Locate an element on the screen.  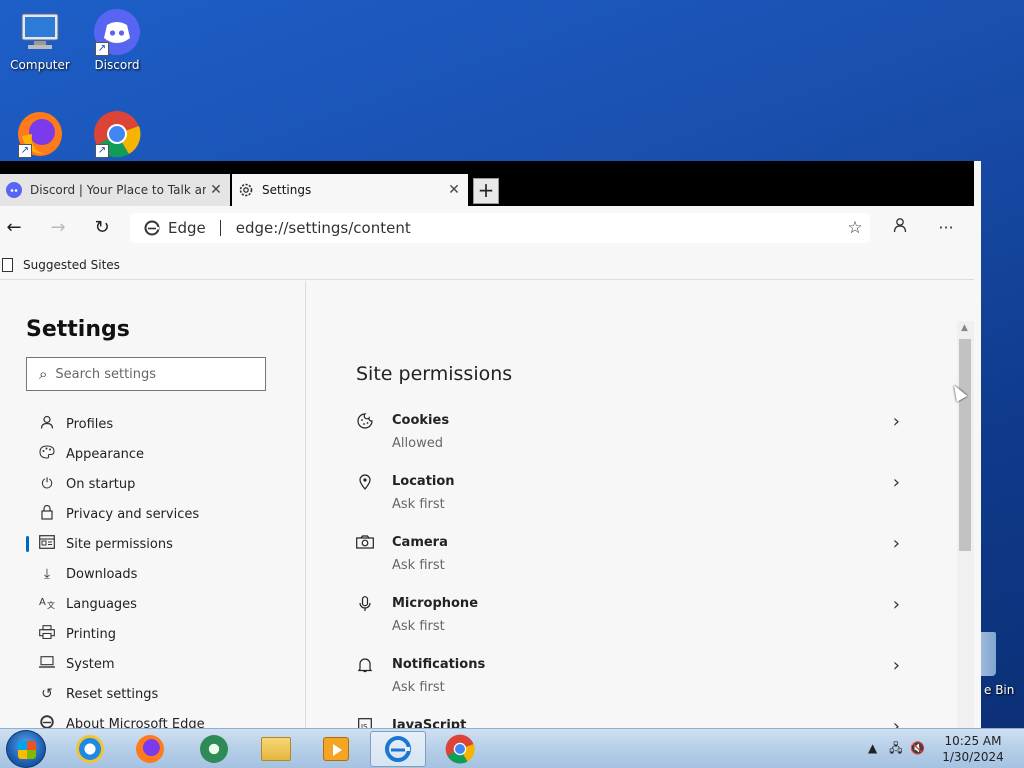
sidebar-item-reset-settings: ↺ Reset settings is located at coordinates (161, 694).